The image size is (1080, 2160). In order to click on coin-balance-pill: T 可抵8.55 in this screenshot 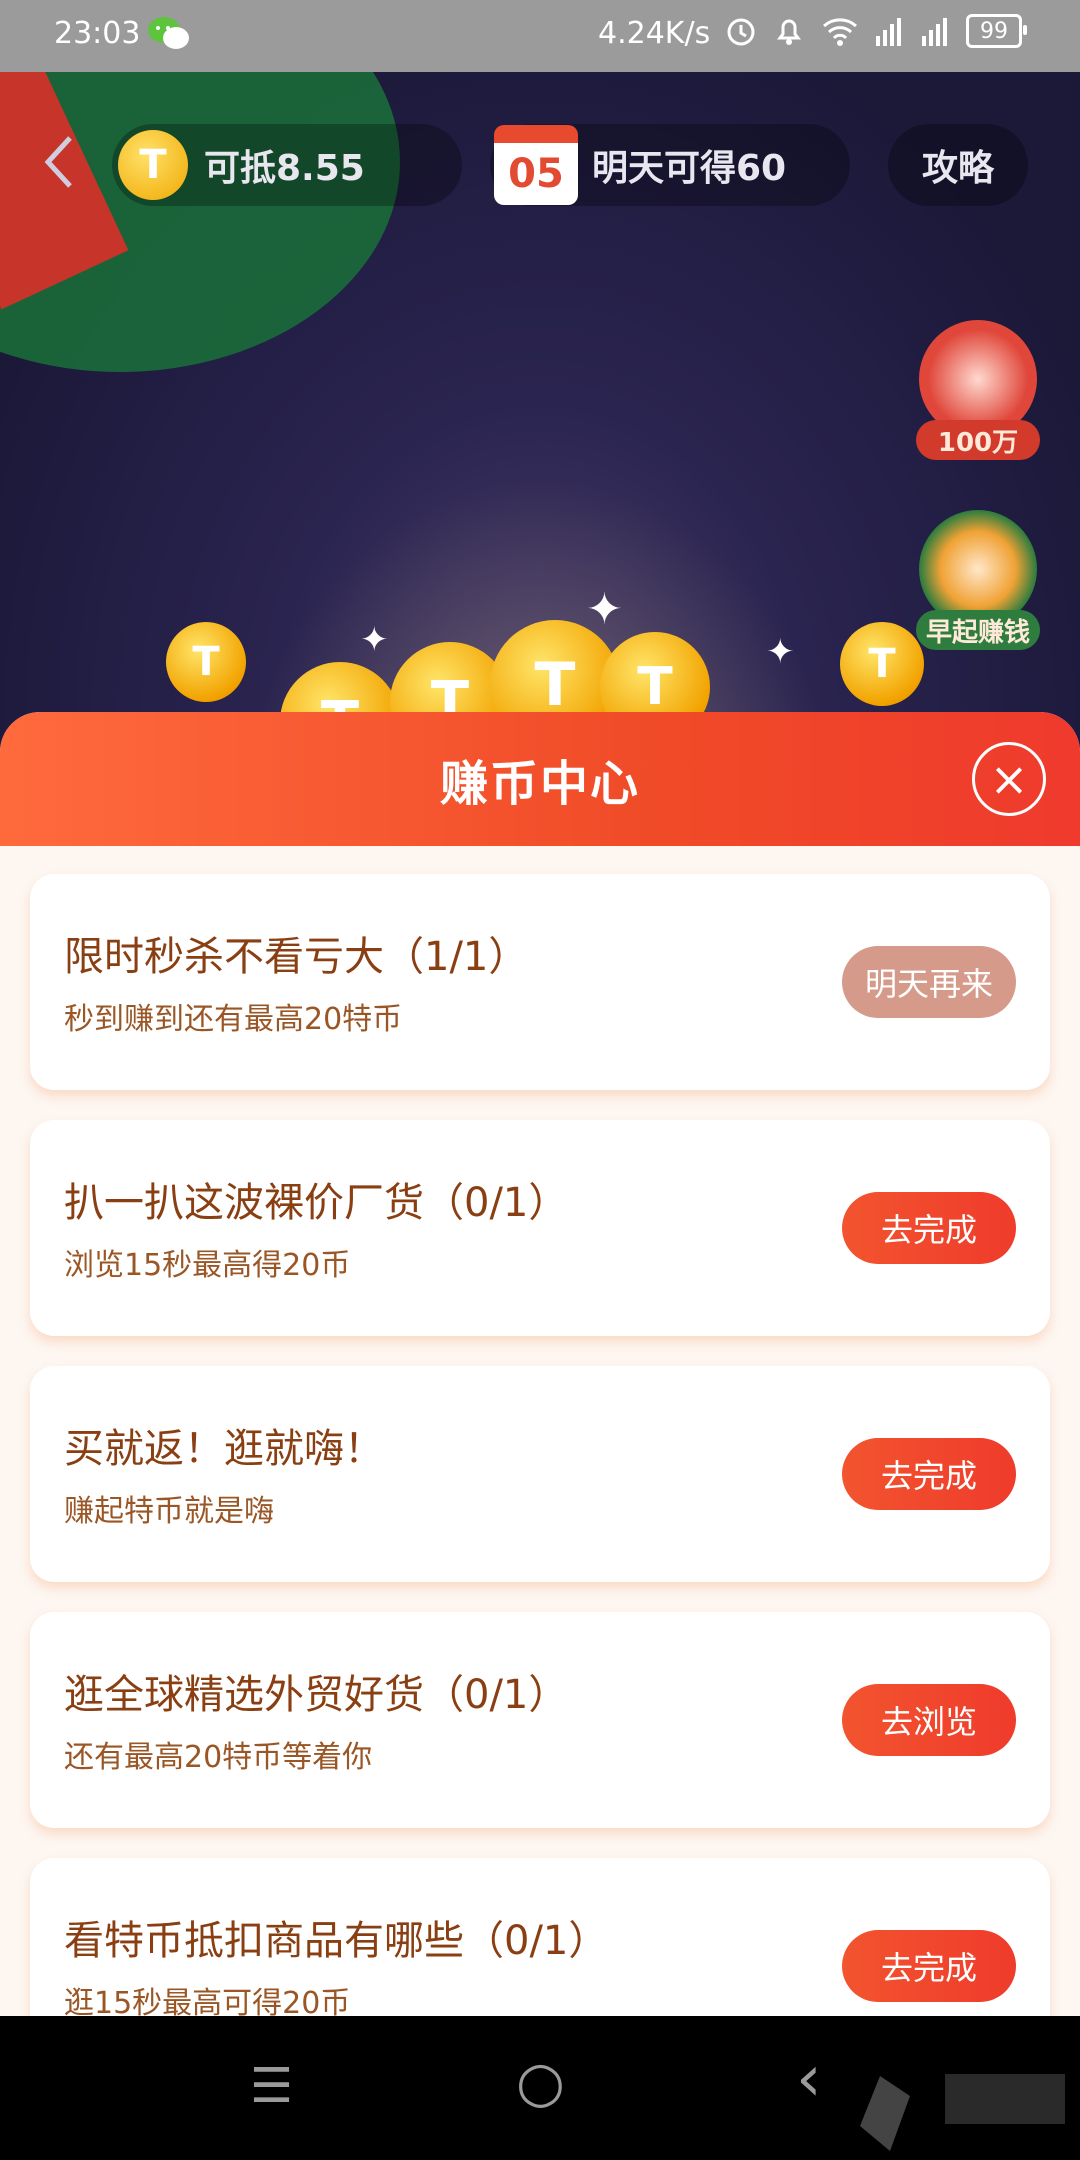, I will do `click(287, 165)`.